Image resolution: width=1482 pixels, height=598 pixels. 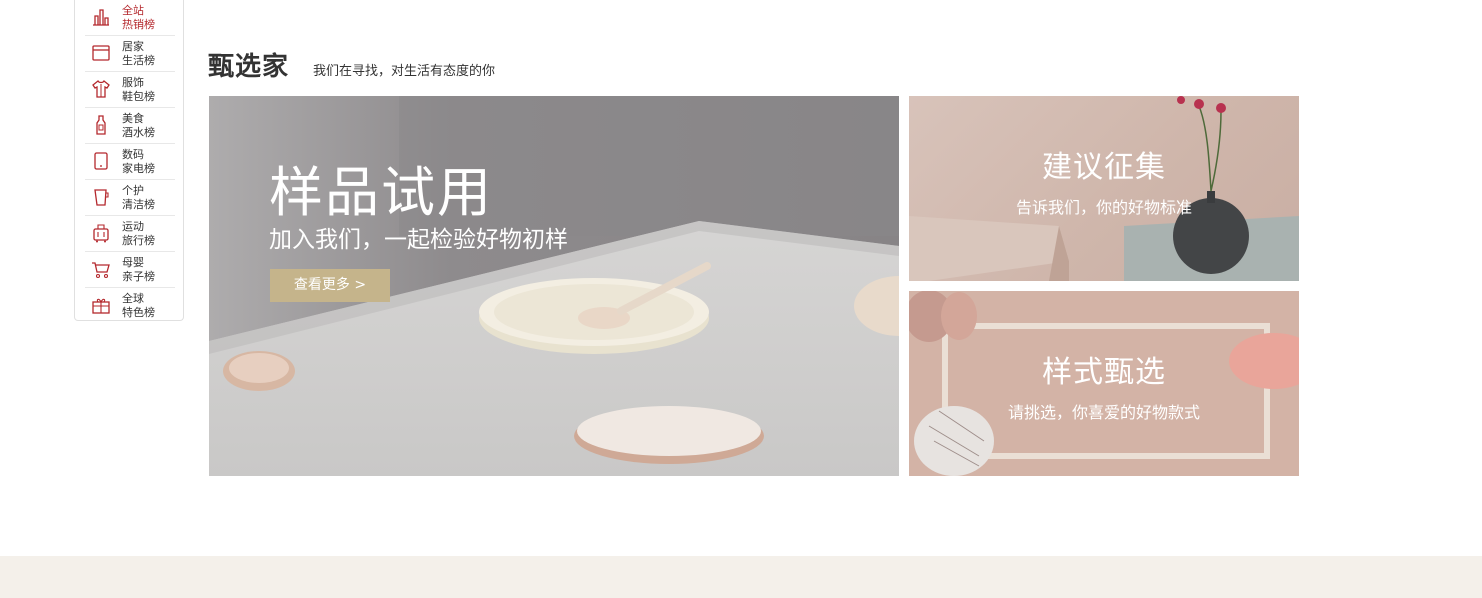 I want to click on rank-item-line2: 鞋包榜, so click(x=138, y=96).